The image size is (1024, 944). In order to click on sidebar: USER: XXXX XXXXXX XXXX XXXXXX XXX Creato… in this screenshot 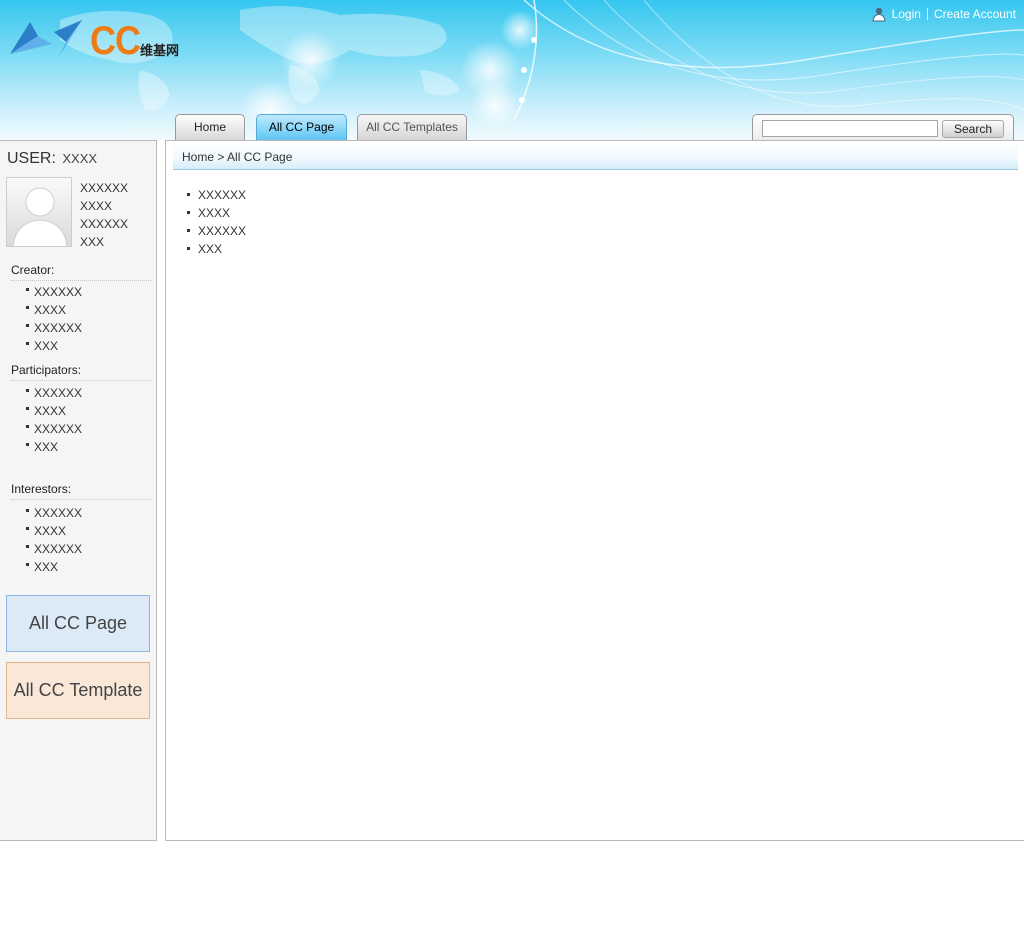, I will do `click(78, 490)`.